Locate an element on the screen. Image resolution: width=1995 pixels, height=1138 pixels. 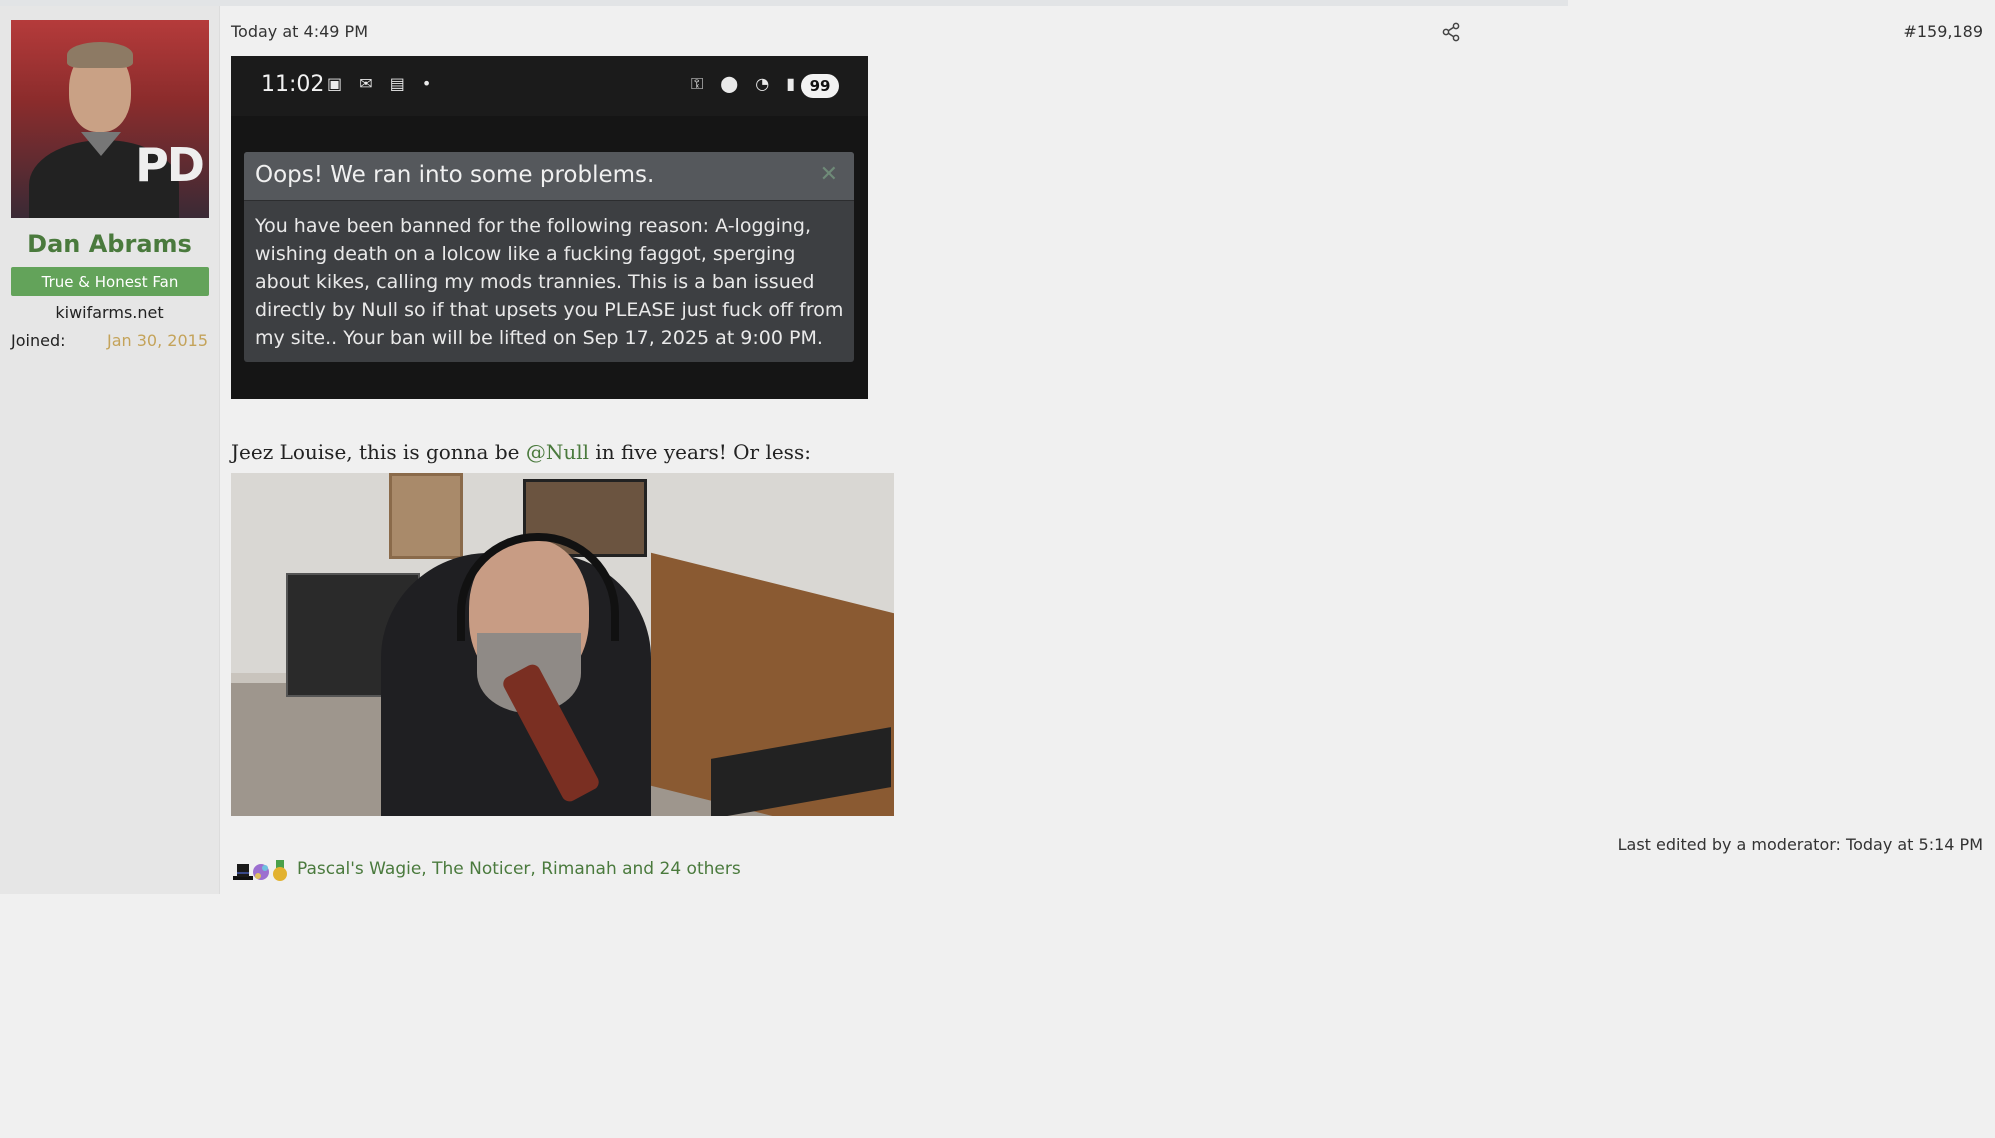
phone-status-bar: 11:02 ▣ ✉ ▤ • ⚿ ⬤ ◔ ▮ 99 is located at coordinates (549, 86).